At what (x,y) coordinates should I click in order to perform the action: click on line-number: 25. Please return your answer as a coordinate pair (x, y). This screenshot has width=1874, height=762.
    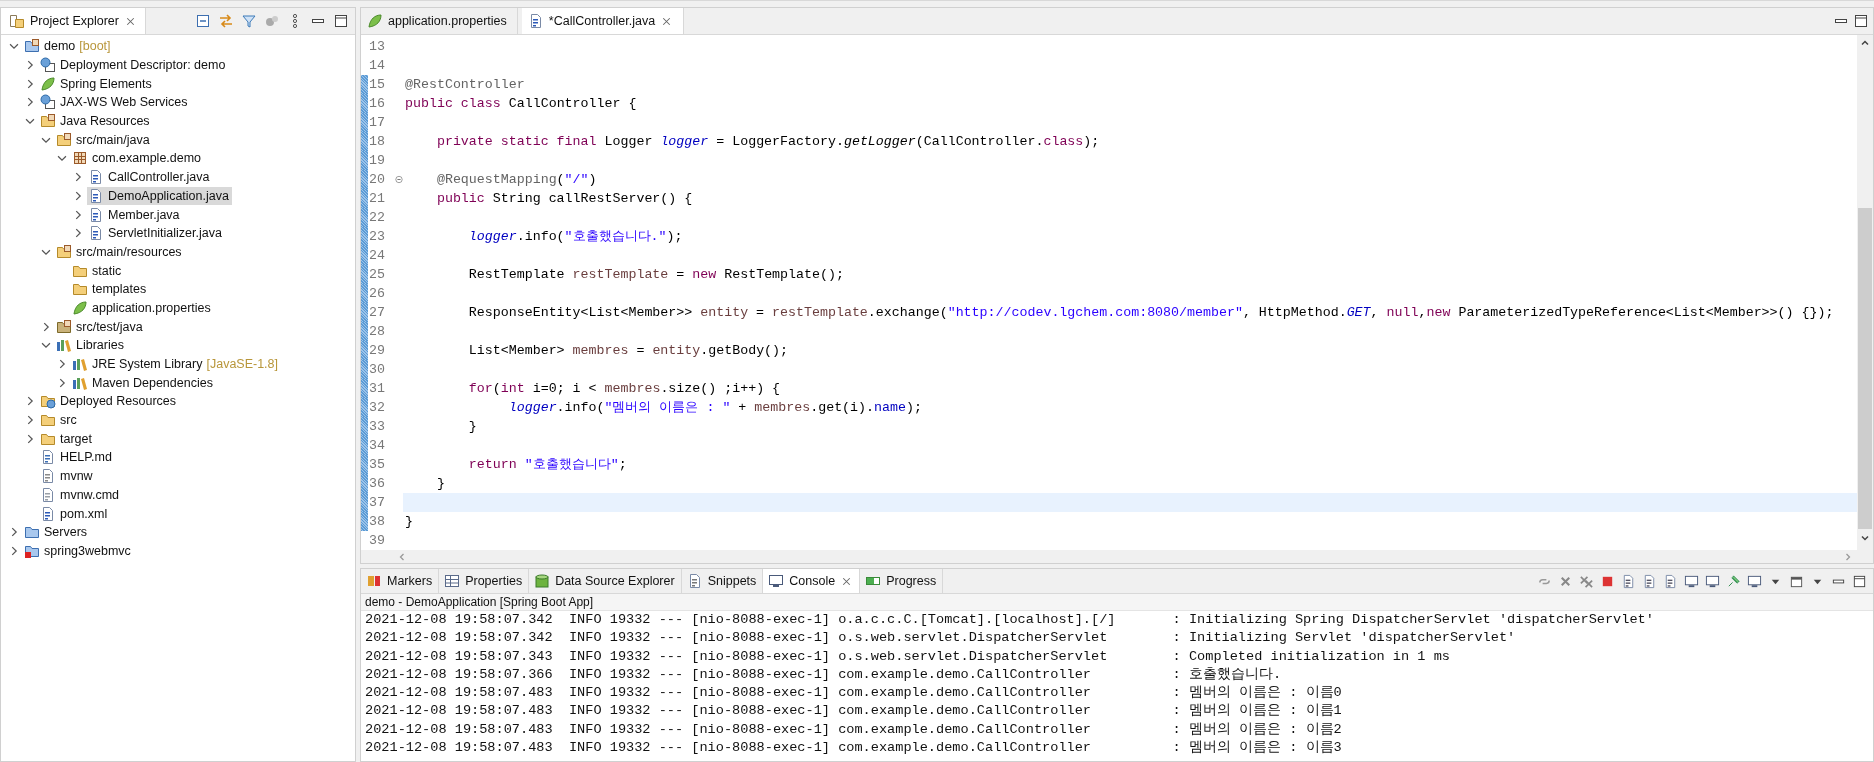
    Looking at the image, I should click on (377, 275).